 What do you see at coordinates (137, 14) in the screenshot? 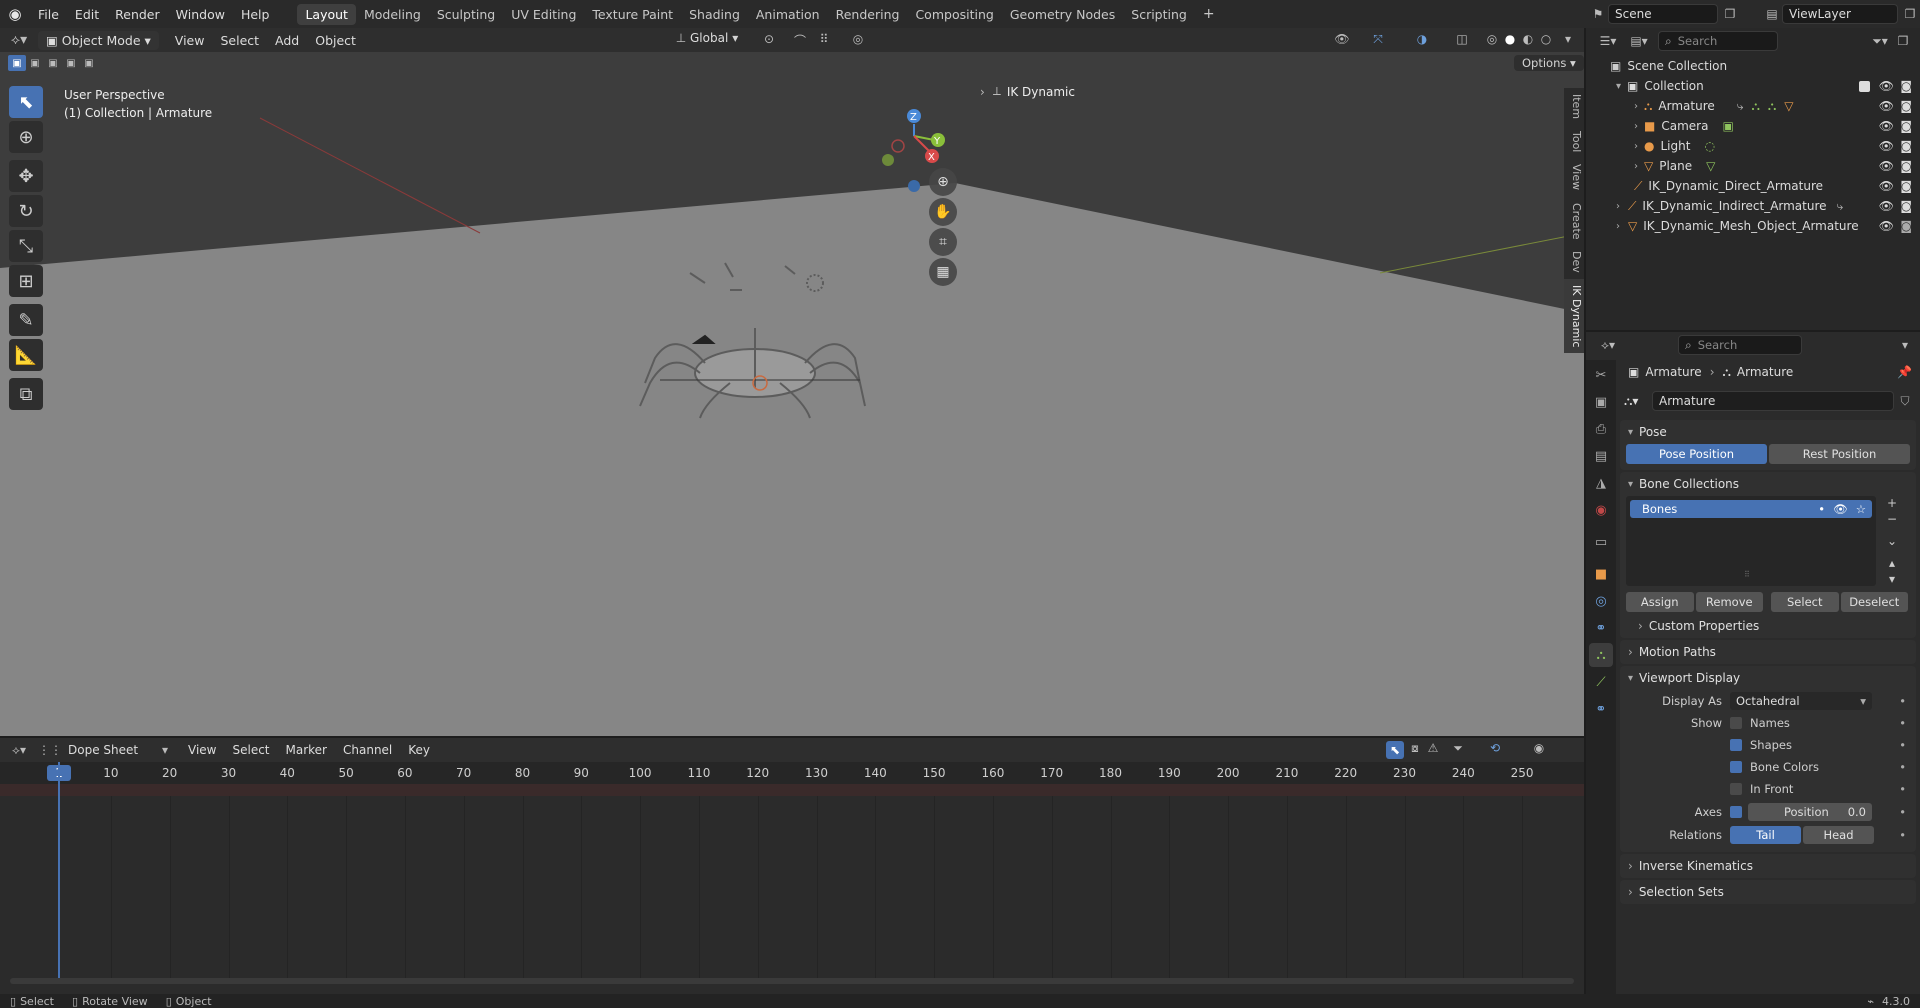
I see `menu-render: Render` at bounding box center [137, 14].